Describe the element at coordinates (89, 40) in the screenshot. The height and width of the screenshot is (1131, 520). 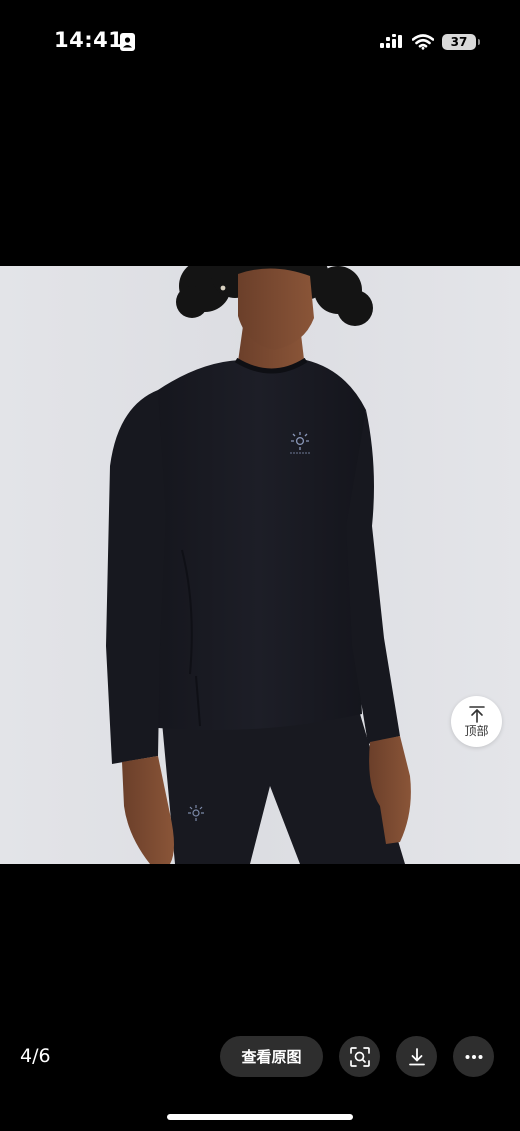
I see `status-time: 14:41` at that location.